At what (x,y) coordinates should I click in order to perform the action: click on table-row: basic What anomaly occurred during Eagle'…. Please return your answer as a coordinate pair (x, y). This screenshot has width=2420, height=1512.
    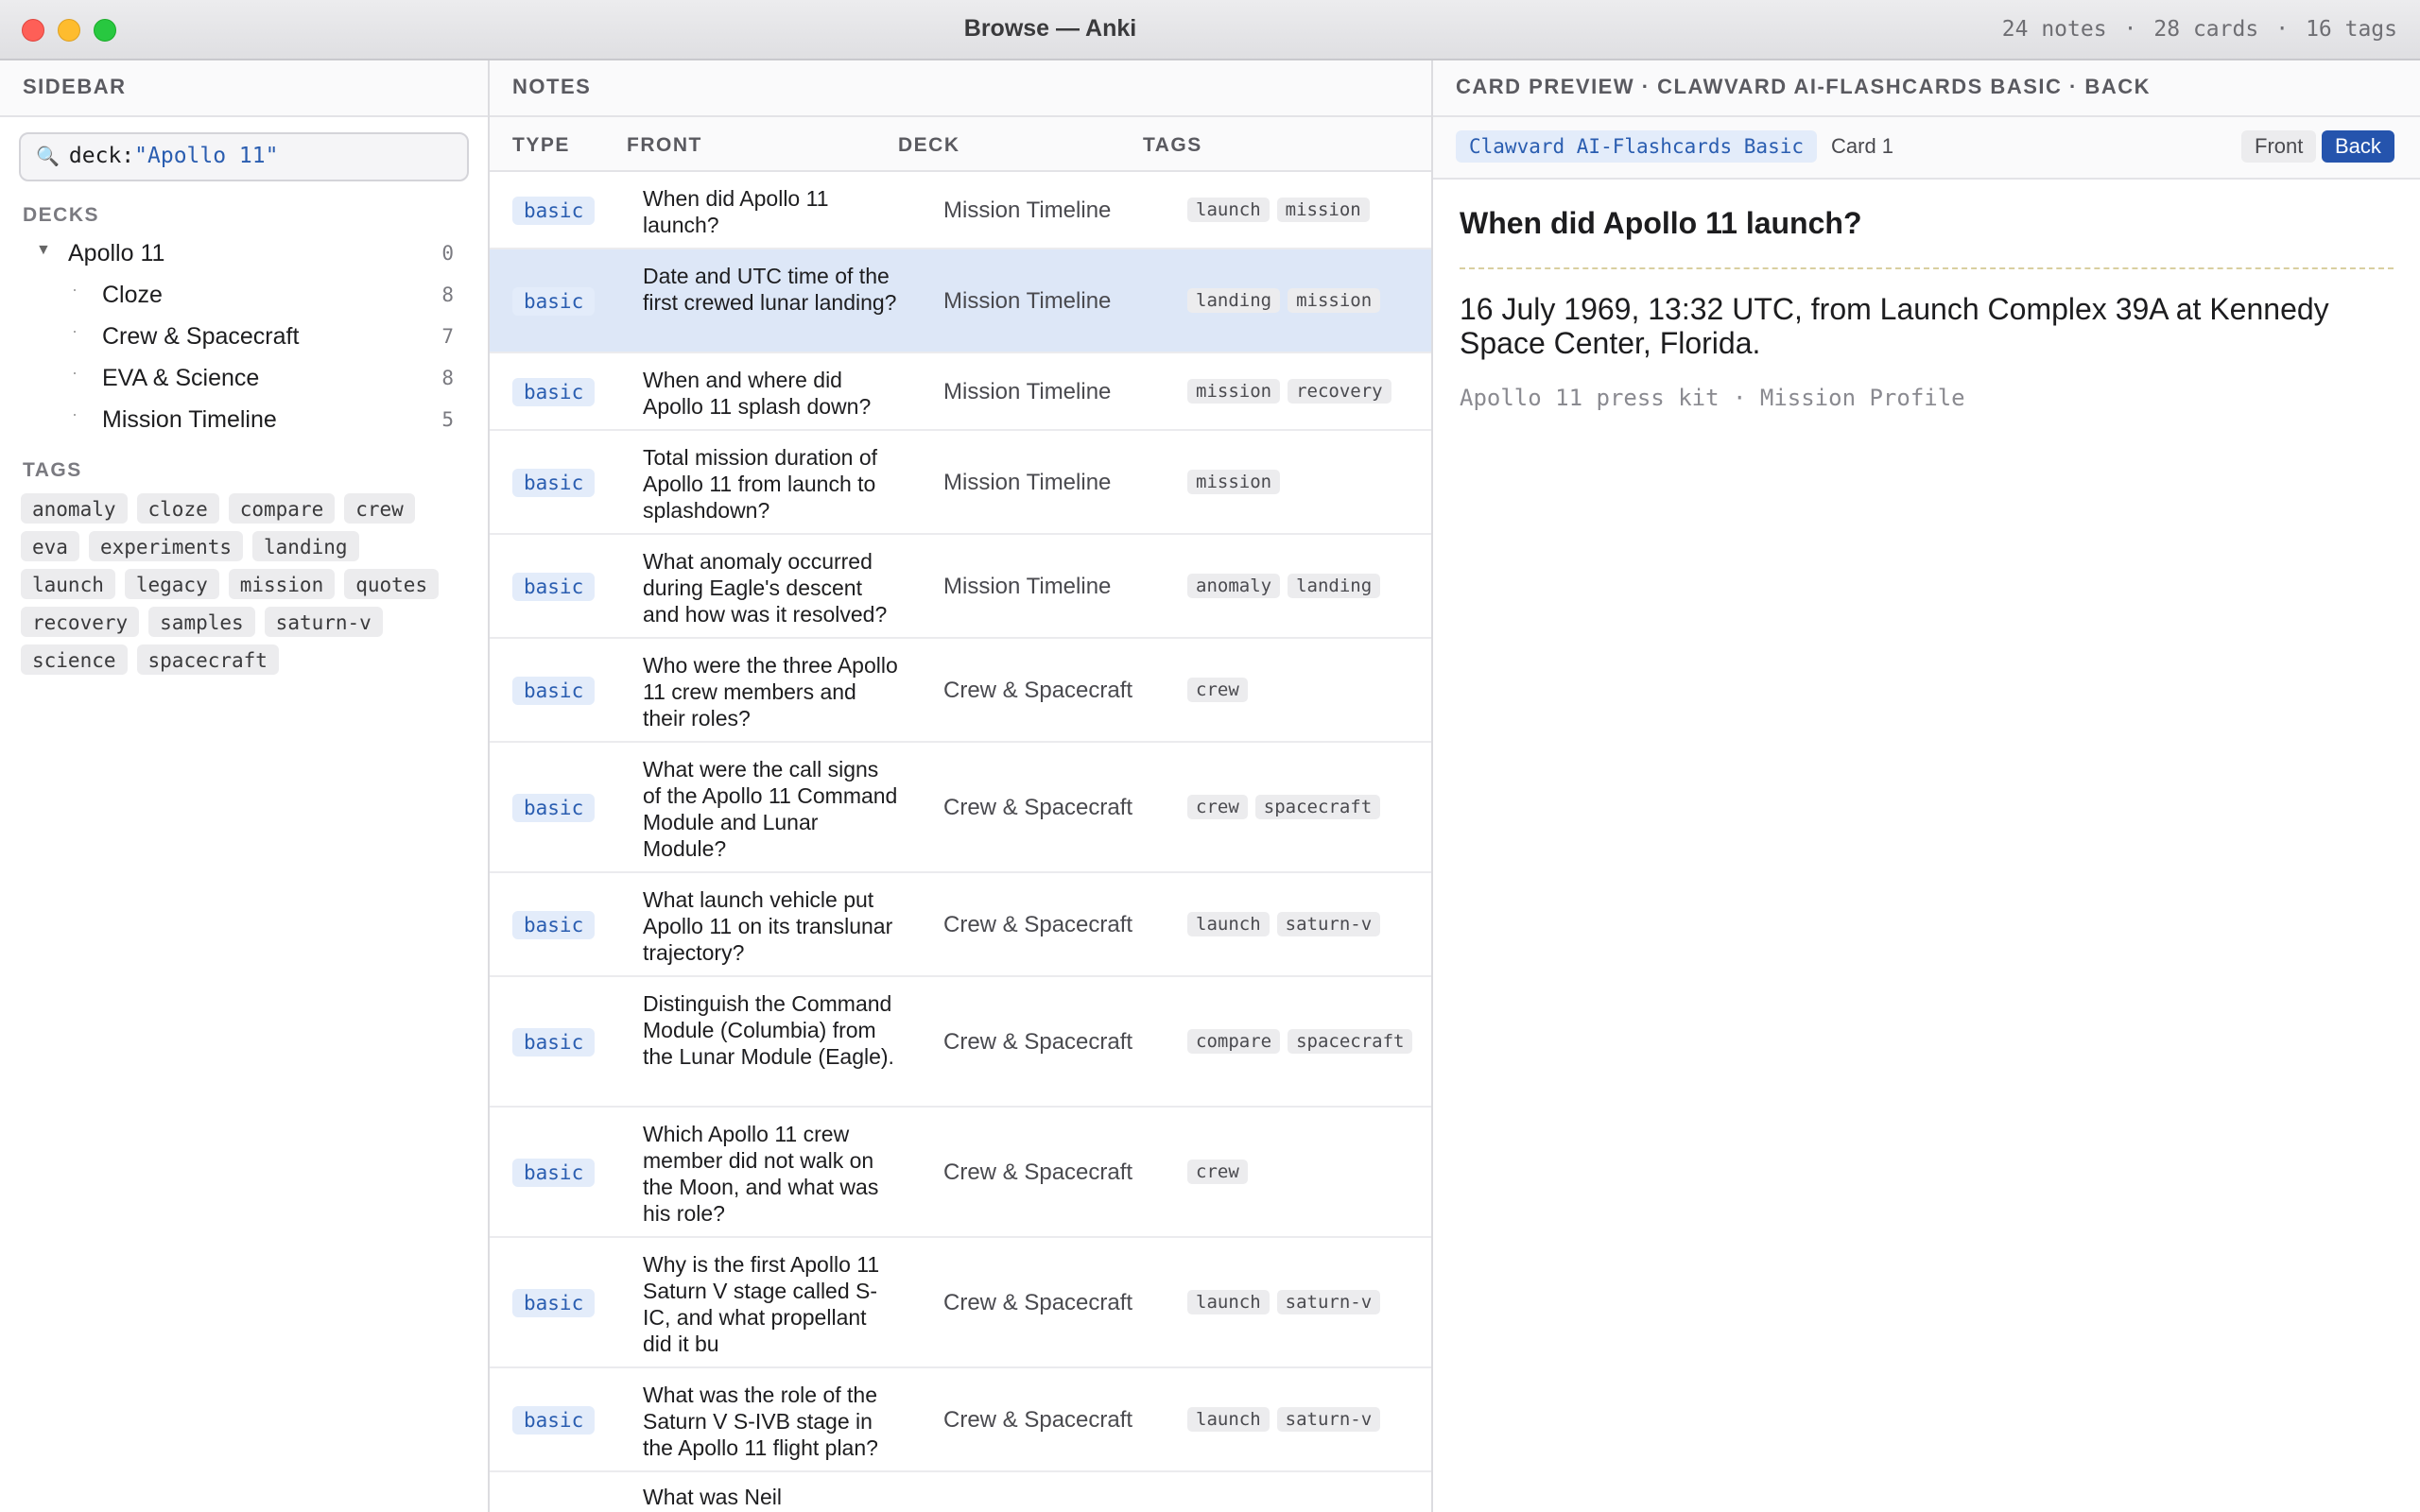
    Looking at the image, I should click on (960, 587).